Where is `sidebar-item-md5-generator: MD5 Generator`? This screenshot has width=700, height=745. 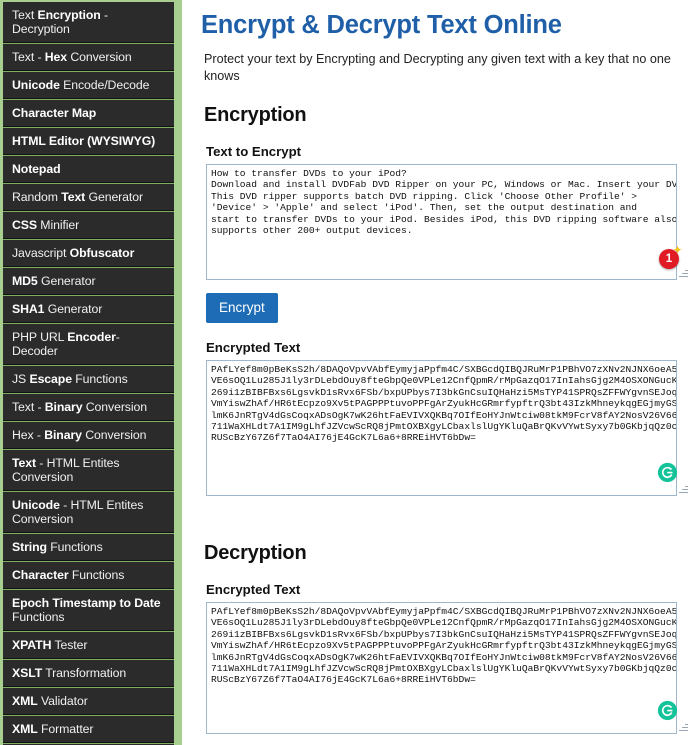
sidebar-item-md5-generator: MD5 Generator is located at coordinates (88, 281).